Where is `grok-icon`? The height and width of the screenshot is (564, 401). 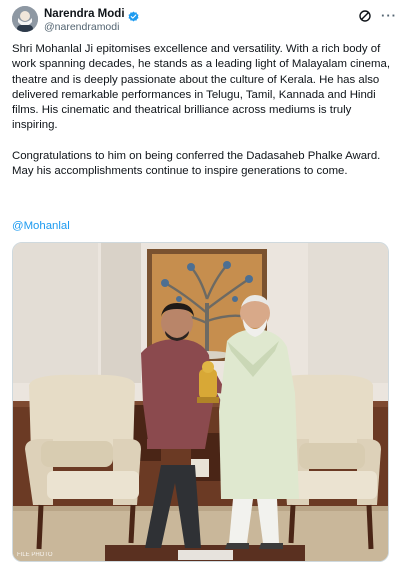
grok-icon is located at coordinates (365, 16).